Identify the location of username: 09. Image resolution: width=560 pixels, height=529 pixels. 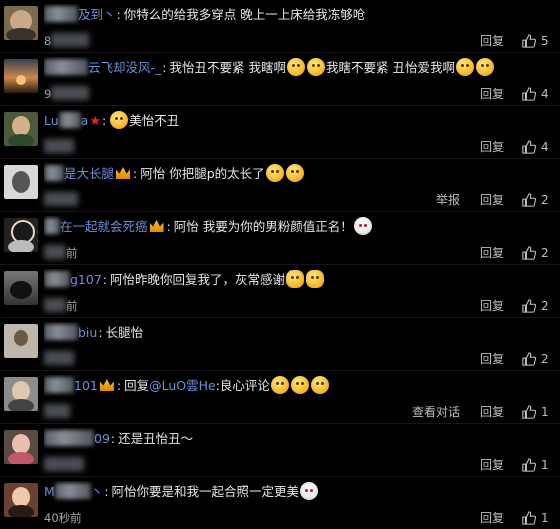
(102, 438).